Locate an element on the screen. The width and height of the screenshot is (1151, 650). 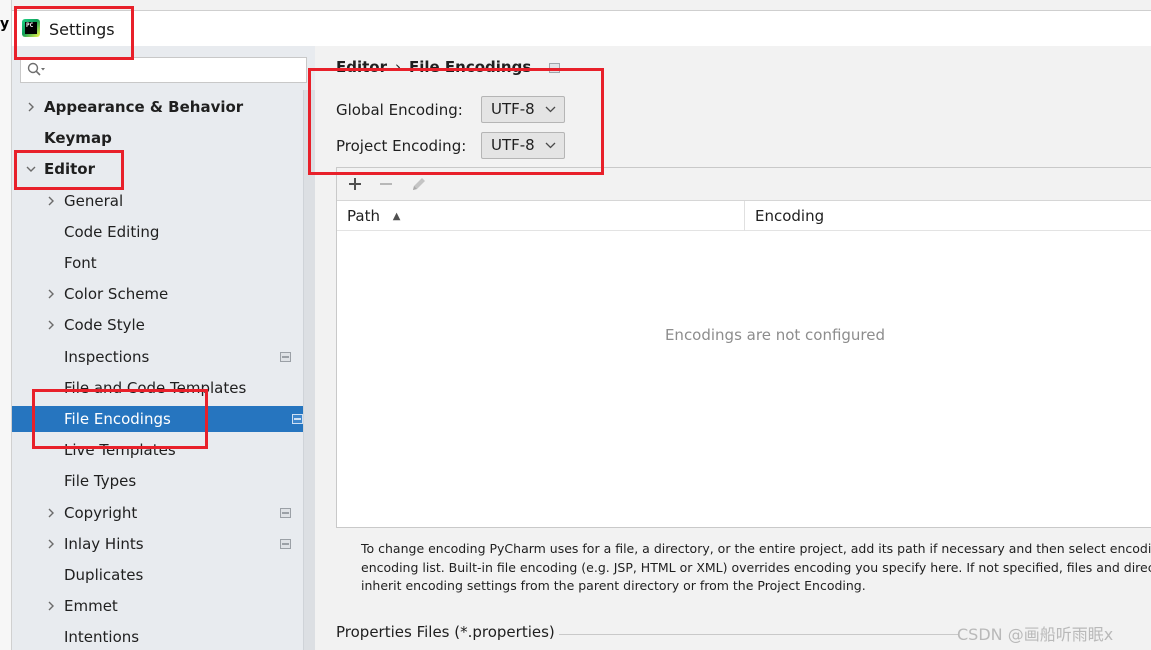
sidebar-item-file-and-code-templates: File and Code Templates is located at coordinates (157, 388).